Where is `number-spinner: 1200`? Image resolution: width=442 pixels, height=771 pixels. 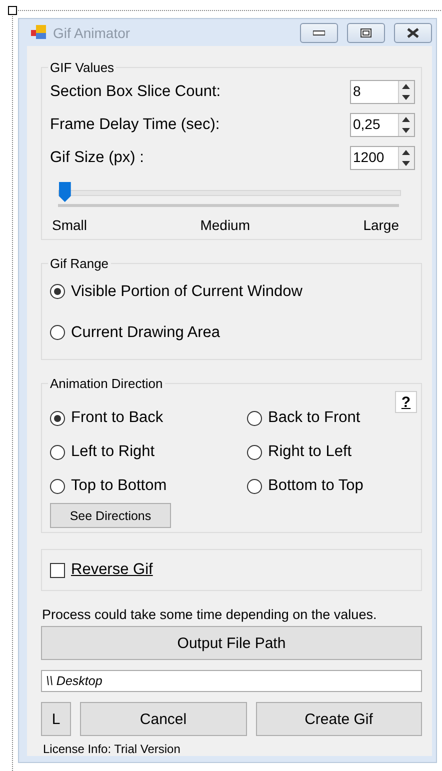
number-spinner: 1200 is located at coordinates (382, 158).